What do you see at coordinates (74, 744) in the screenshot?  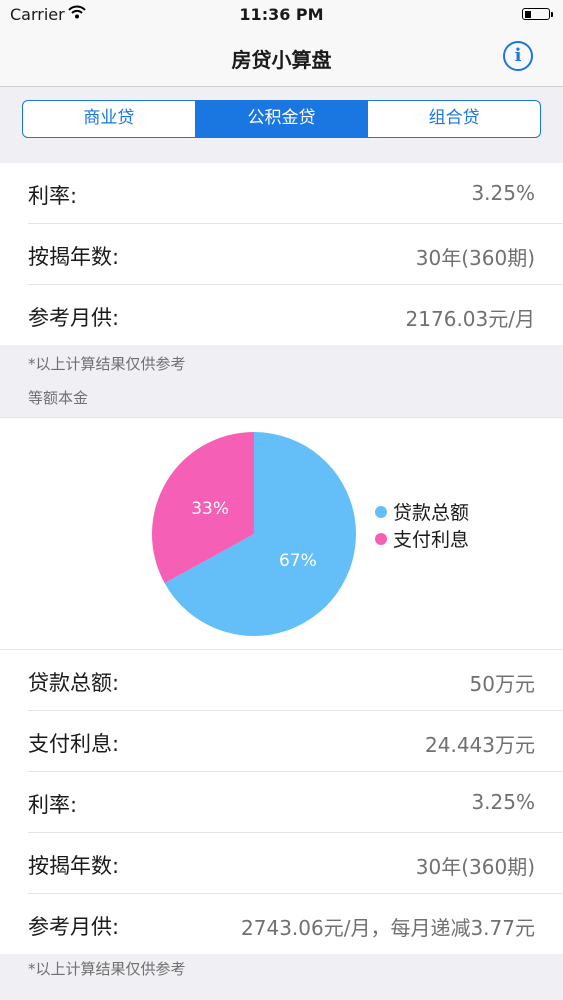 I see `row-label: 支付利息:` at bounding box center [74, 744].